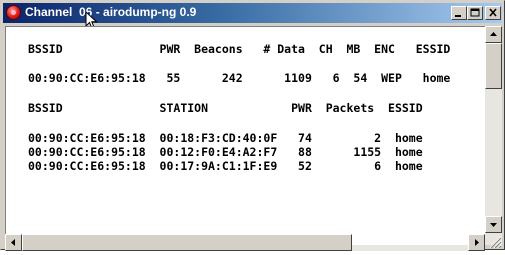 The width and height of the screenshot is (505, 255). I want to click on arrow-up-icon, so click(493, 34).